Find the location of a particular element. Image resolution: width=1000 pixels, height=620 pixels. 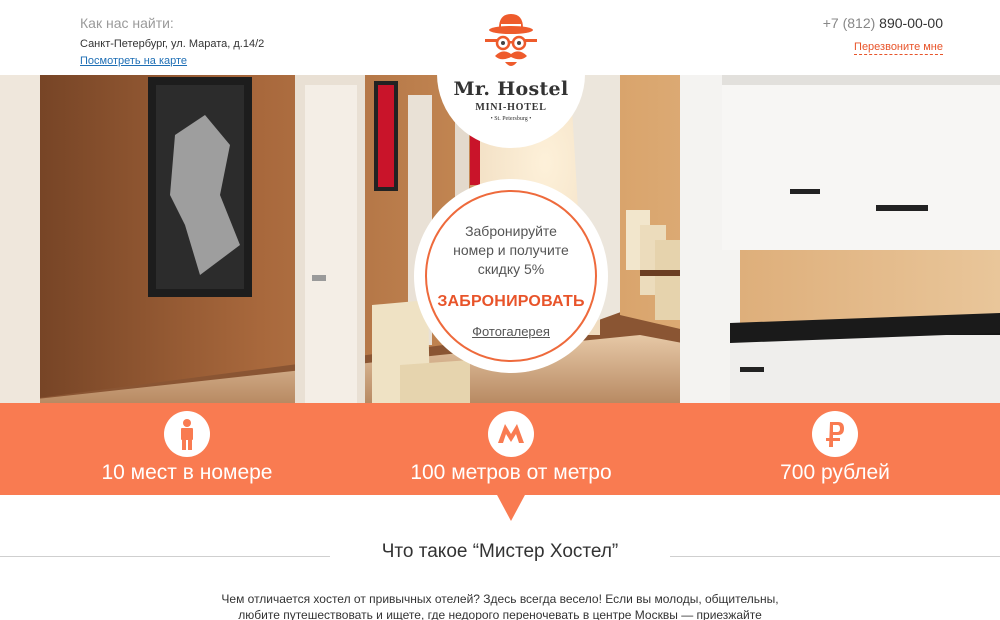

feature-metro: 100 метров от метро is located at coordinates (511, 448).